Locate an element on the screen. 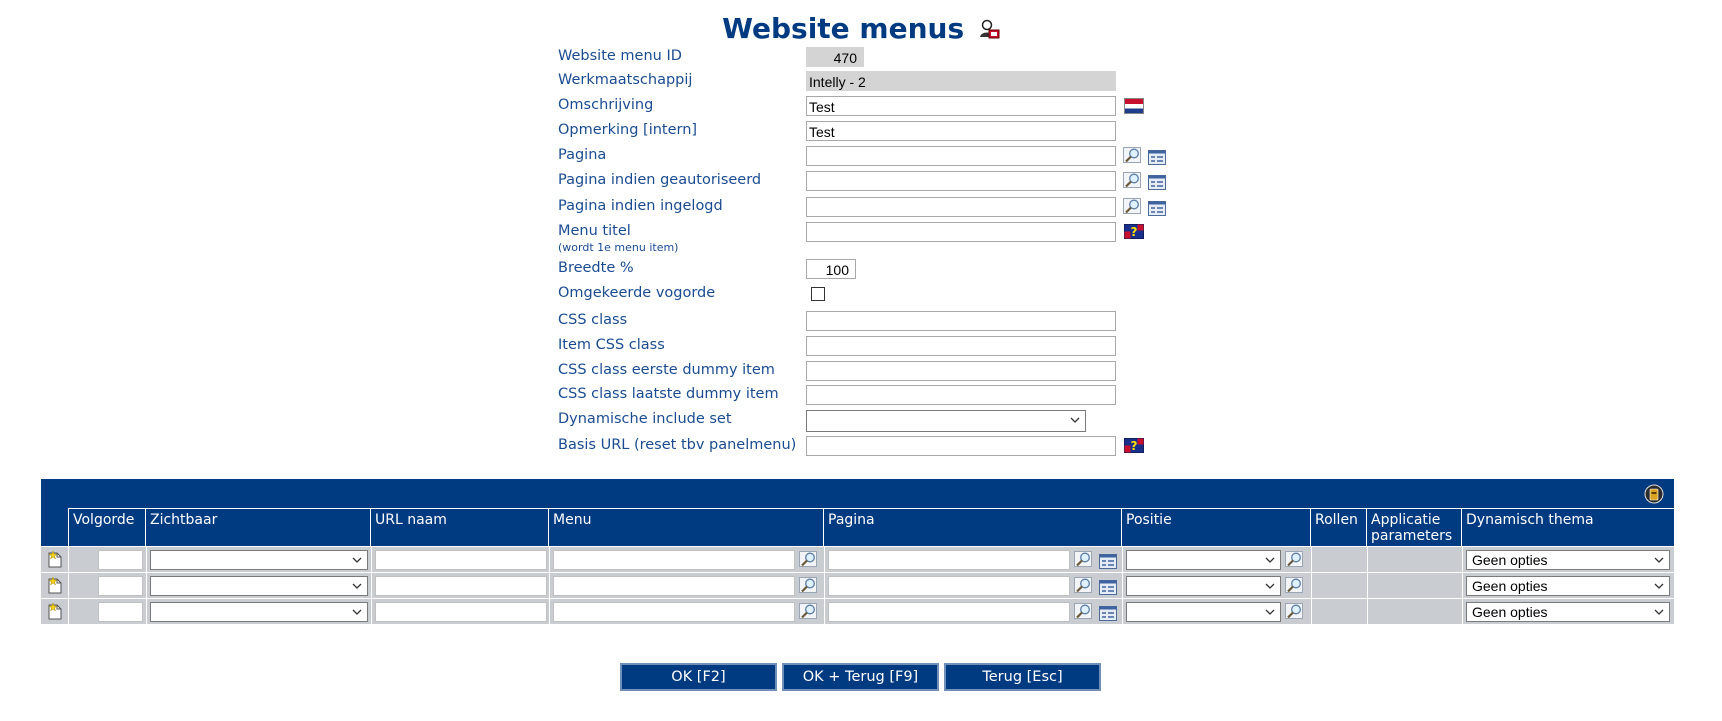  item-css-class-input is located at coordinates (961, 346).